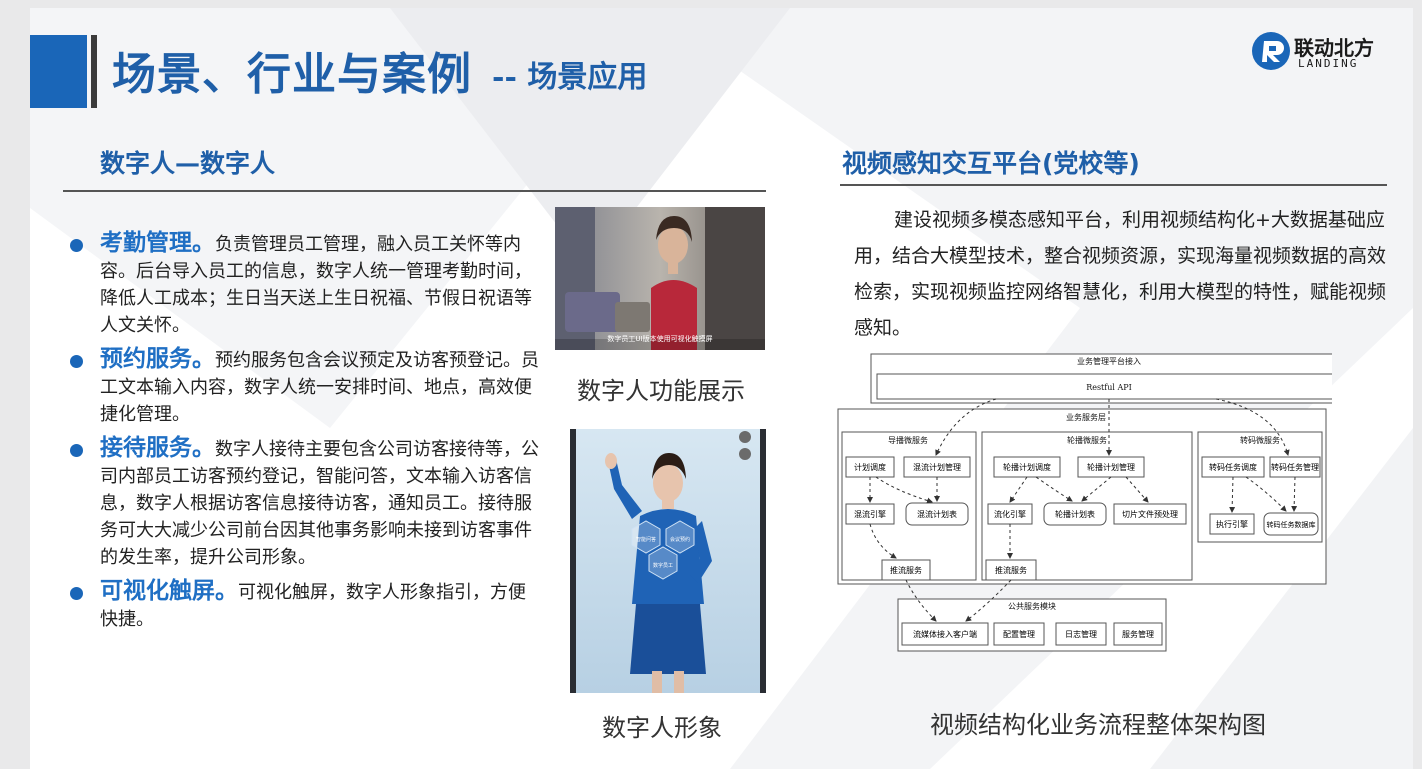  I want to click on diagram-node: 轮播计划调度, so click(1027, 467).